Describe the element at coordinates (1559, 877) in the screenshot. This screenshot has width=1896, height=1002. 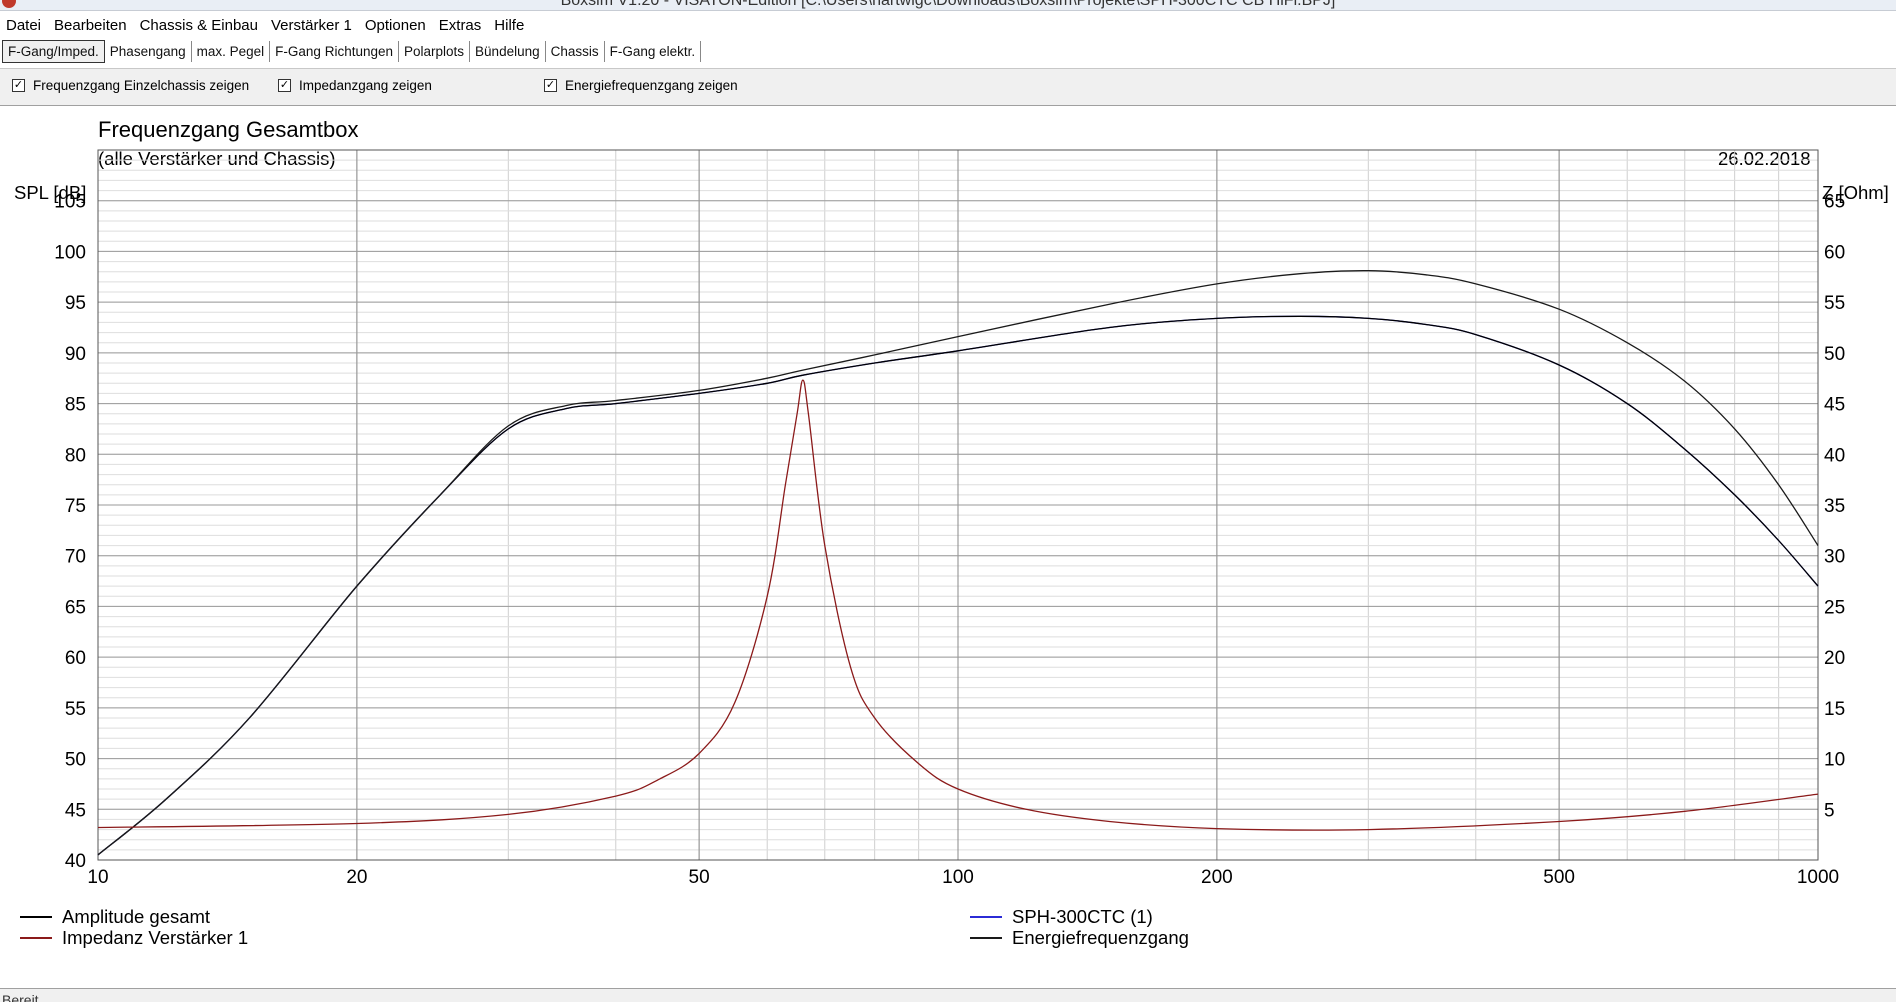
I see `x-tick-label: 500` at that location.